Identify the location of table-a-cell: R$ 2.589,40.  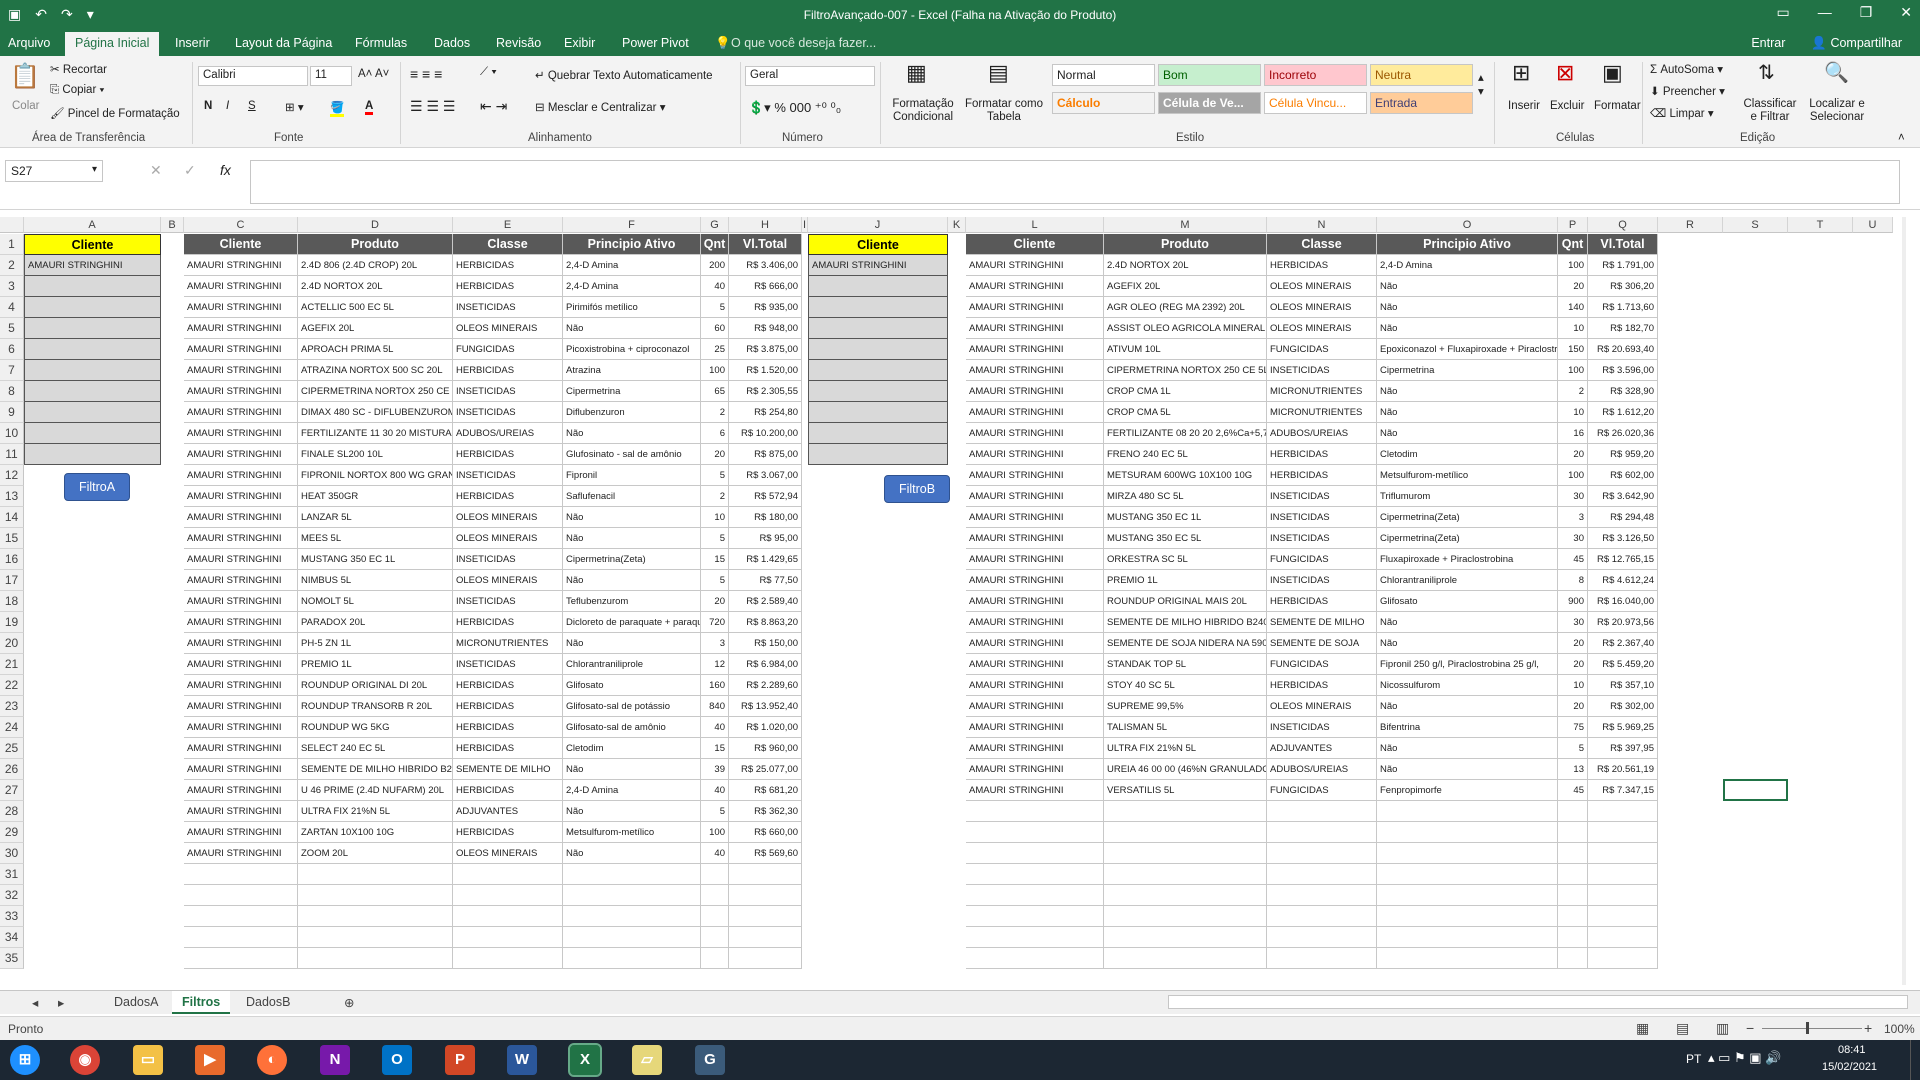
(765, 601).